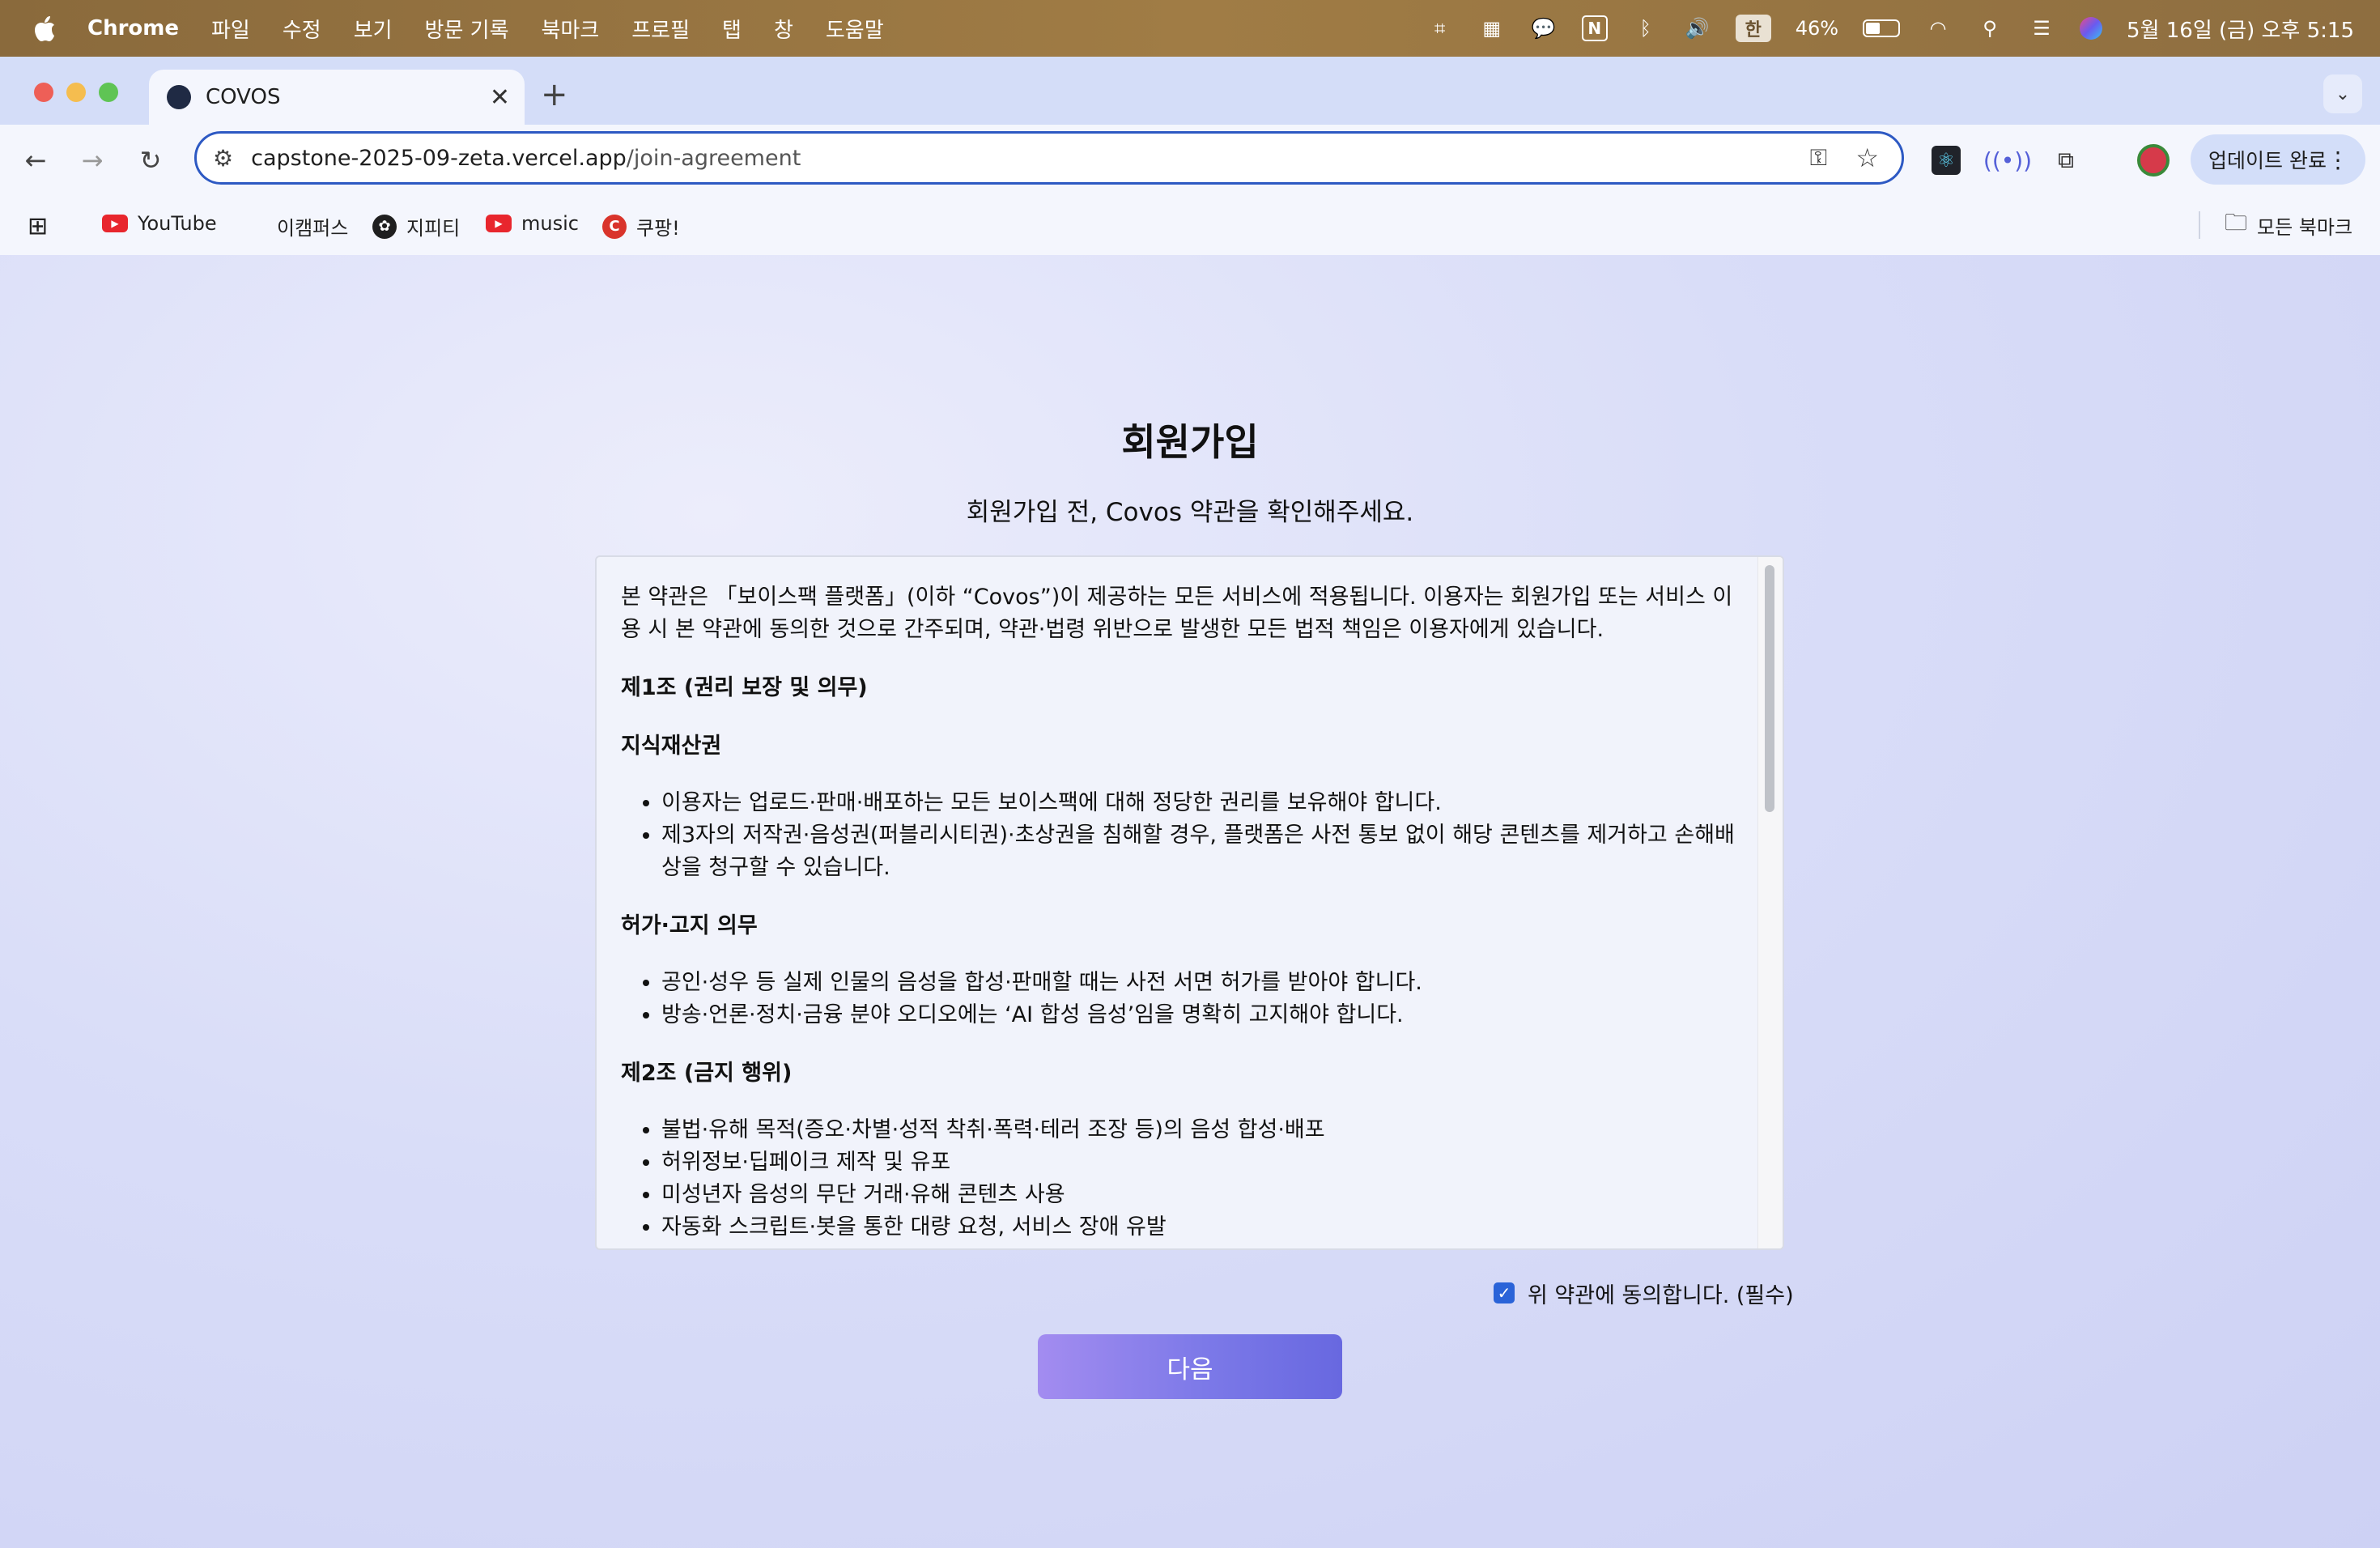 The height and width of the screenshot is (1548, 2380). What do you see at coordinates (2343, 93) in the screenshot?
I see `tab-search-chevron-icon: ⌄` at bounding box center [2343, 93].